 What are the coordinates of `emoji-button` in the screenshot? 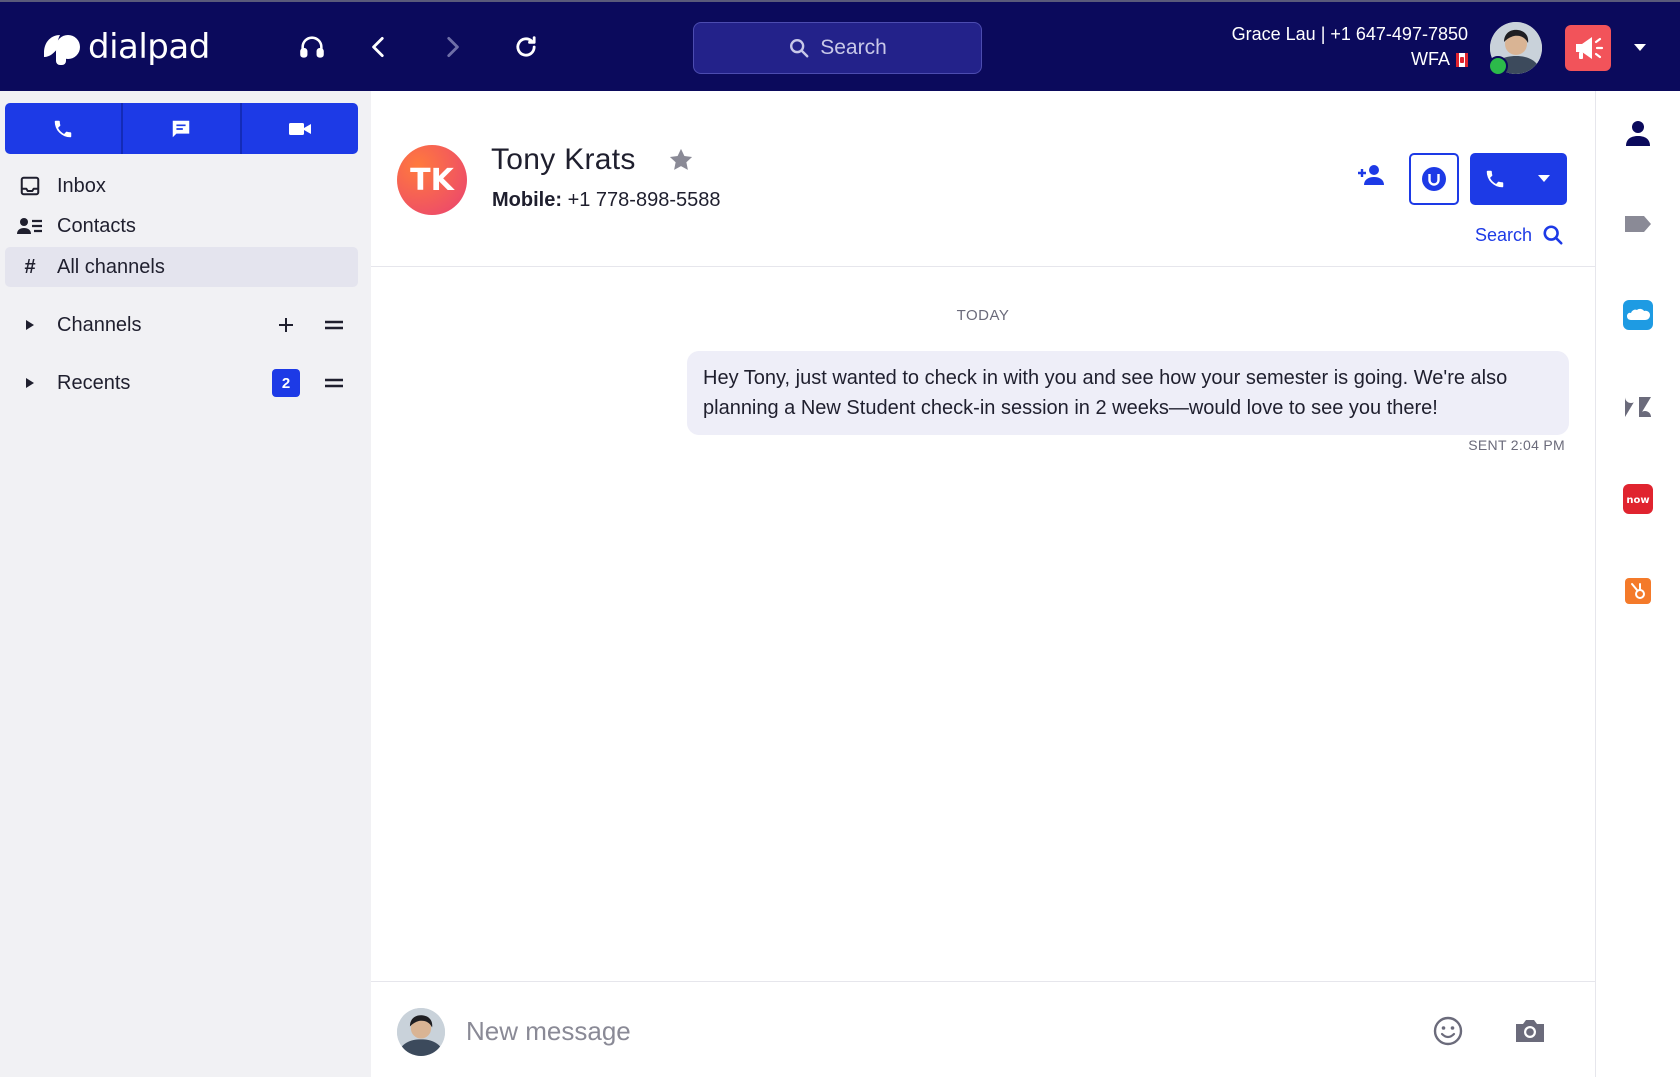 It's located at (1448, 1031).